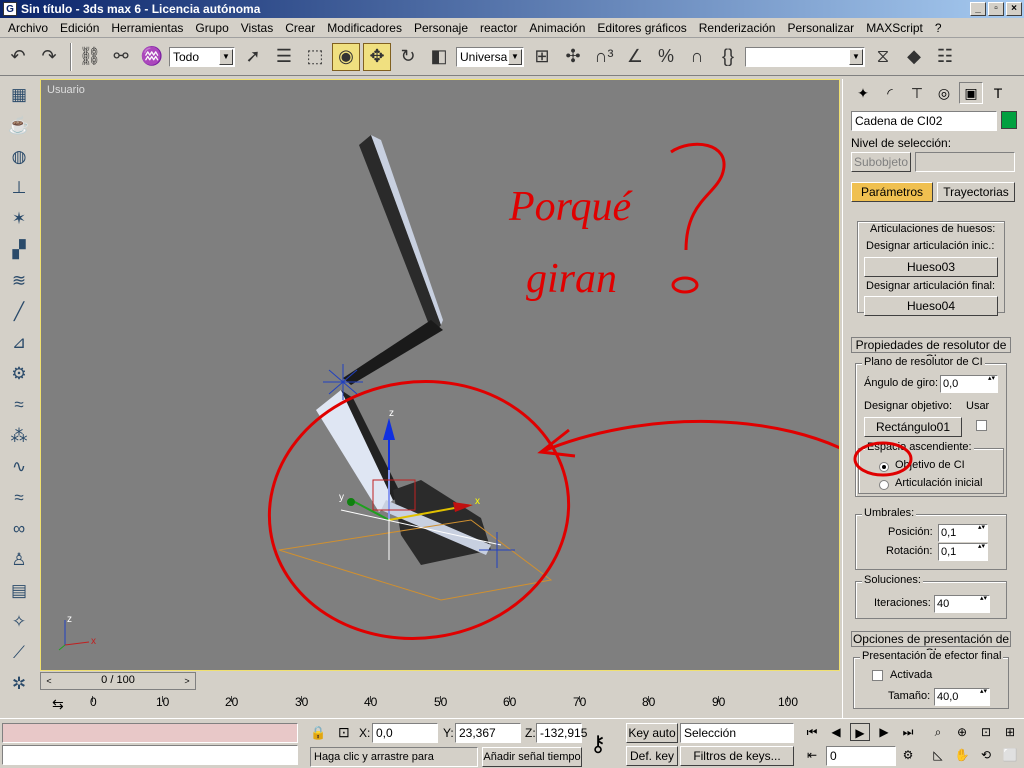 The image size is (1024, 768). Describe the element at coordinates (1010, 755) in the screenshot. I see `maximize-viewport-icon: ⬜` at that location.